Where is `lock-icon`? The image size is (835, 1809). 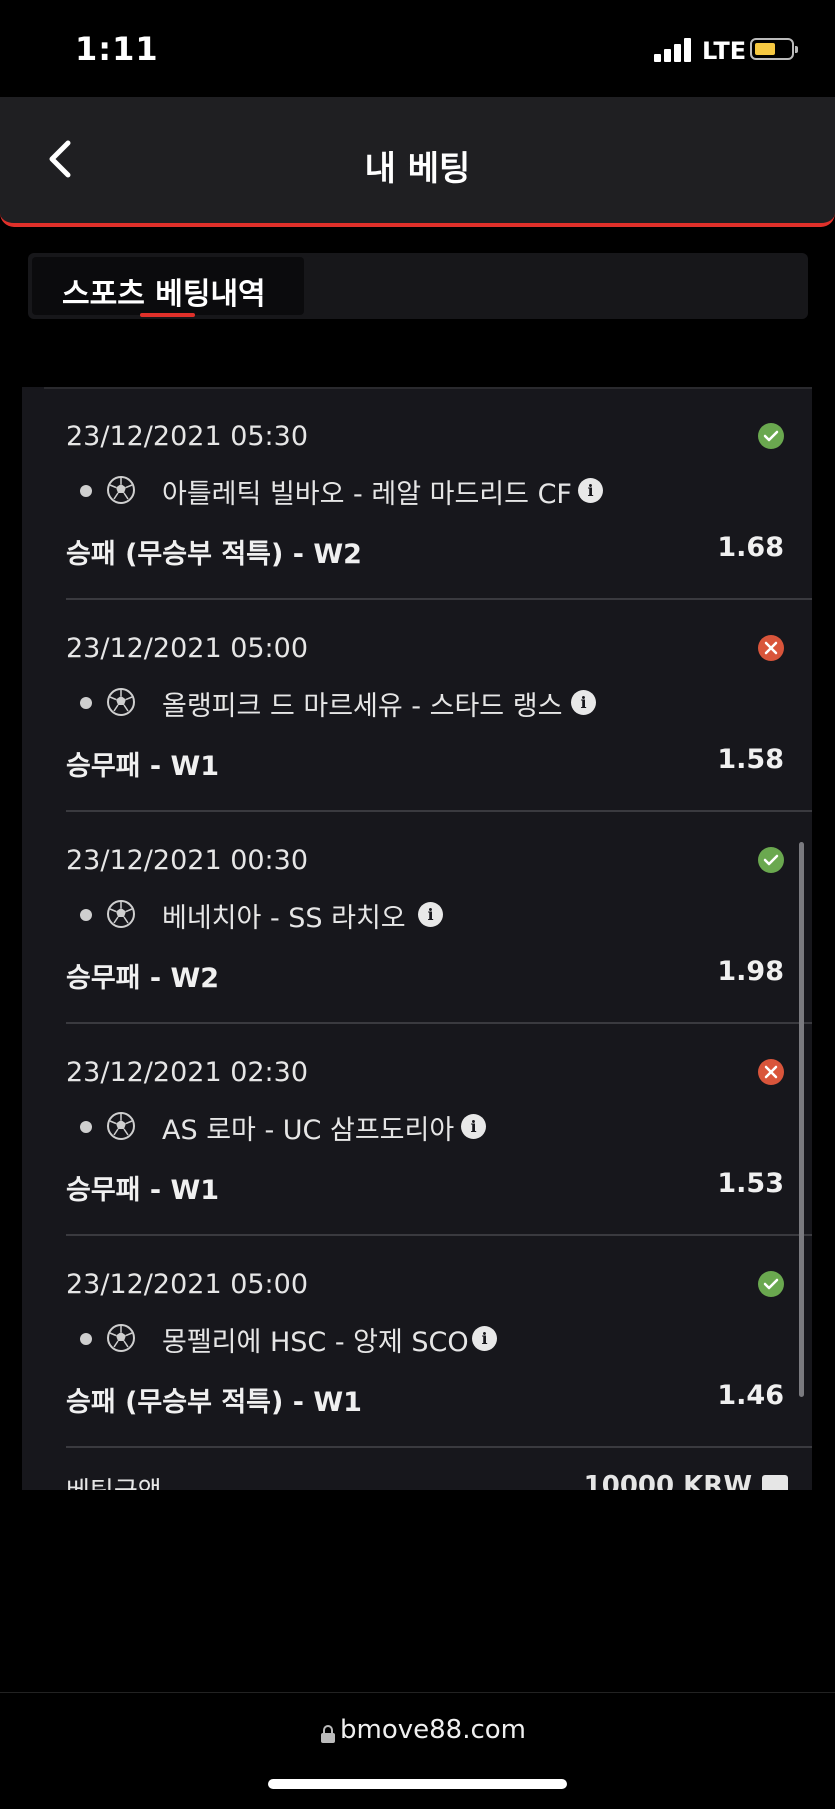
lock-icon is located at coordinates (328, 1734).